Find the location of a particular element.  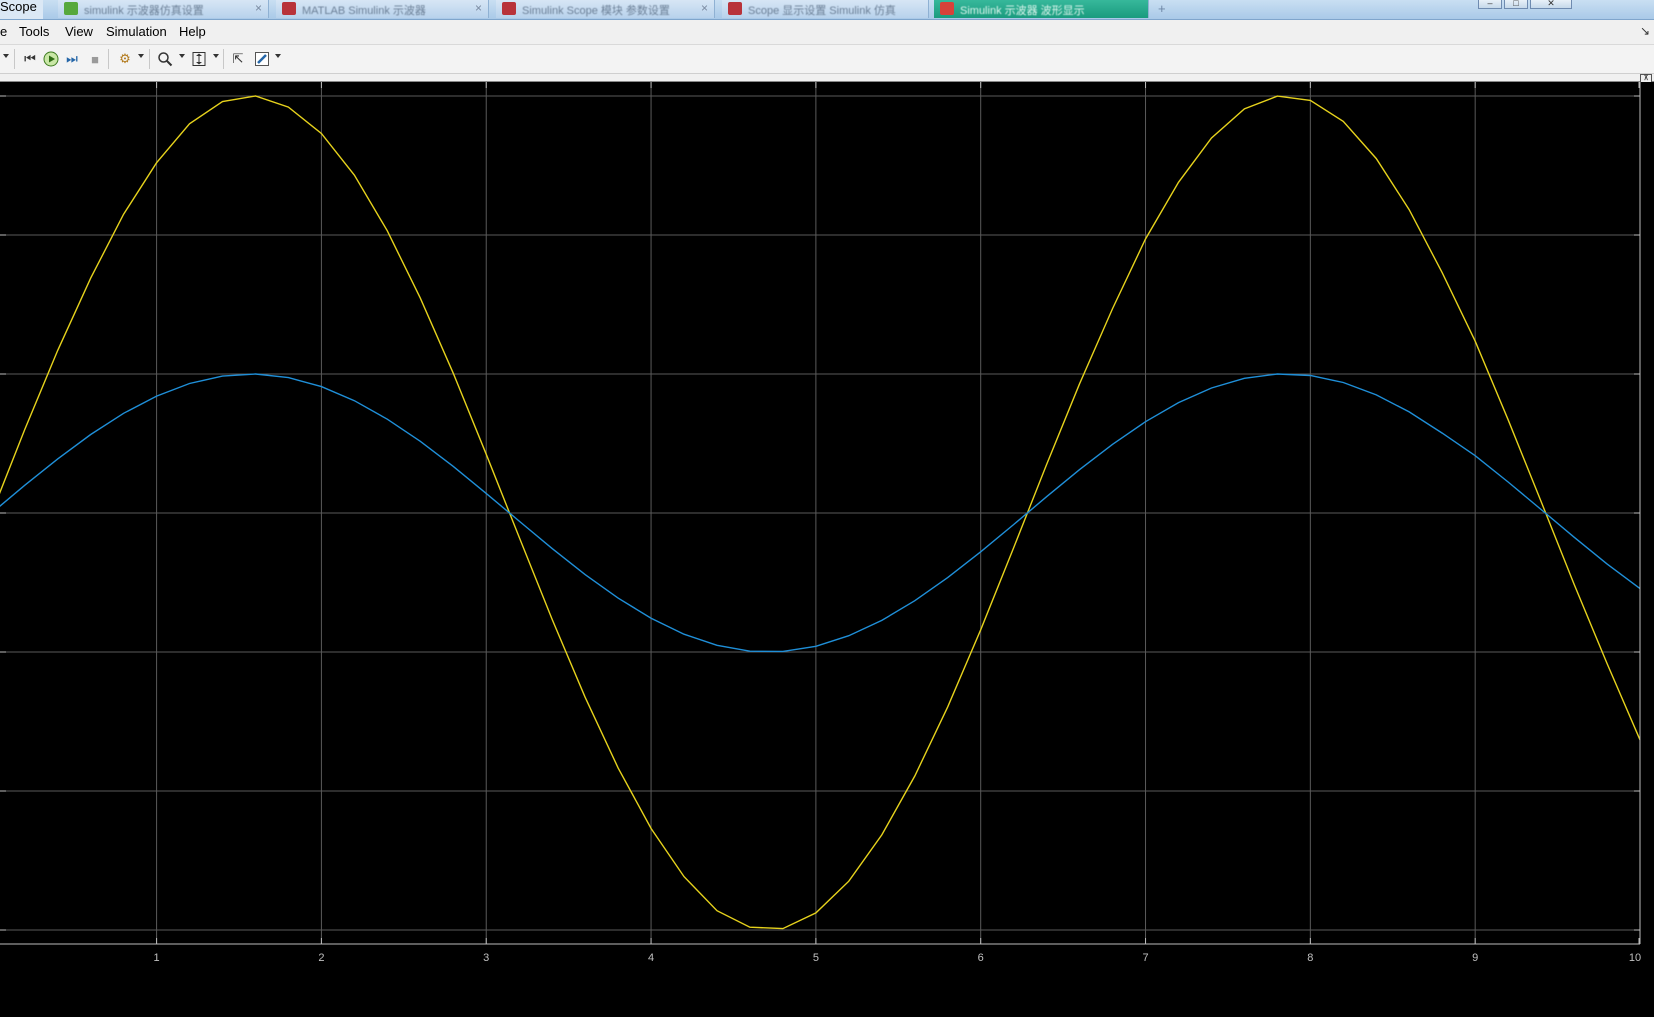

stop-icon: ■ is located at coordinates (95, 59).